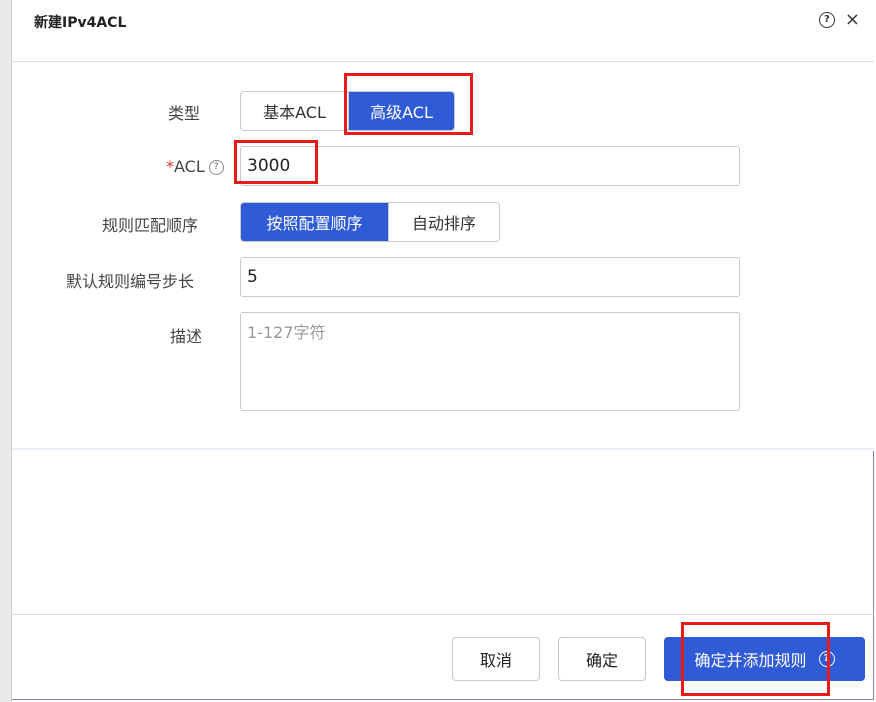 This screenshot has width=876, height=702. Describe the element at coordinates (401, 111) in the screenshot. I see `type-option-advanced: 高级ACL` at that location.